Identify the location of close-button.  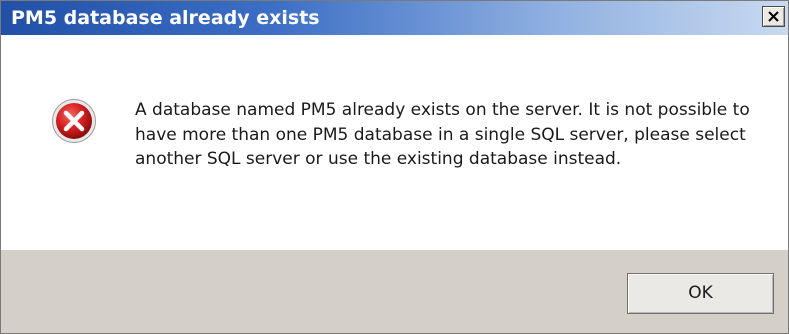
(773, 16).